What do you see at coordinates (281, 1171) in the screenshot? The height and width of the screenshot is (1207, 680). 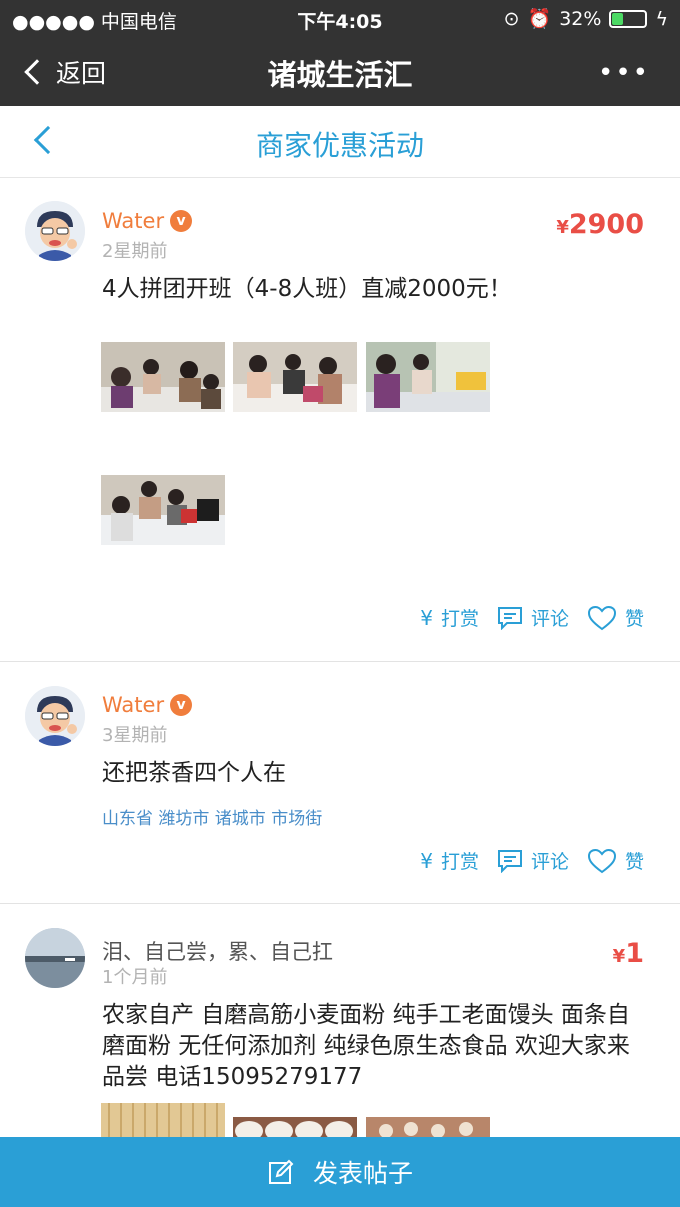 I see `edit-icon` at bounding box center [281, 1171].